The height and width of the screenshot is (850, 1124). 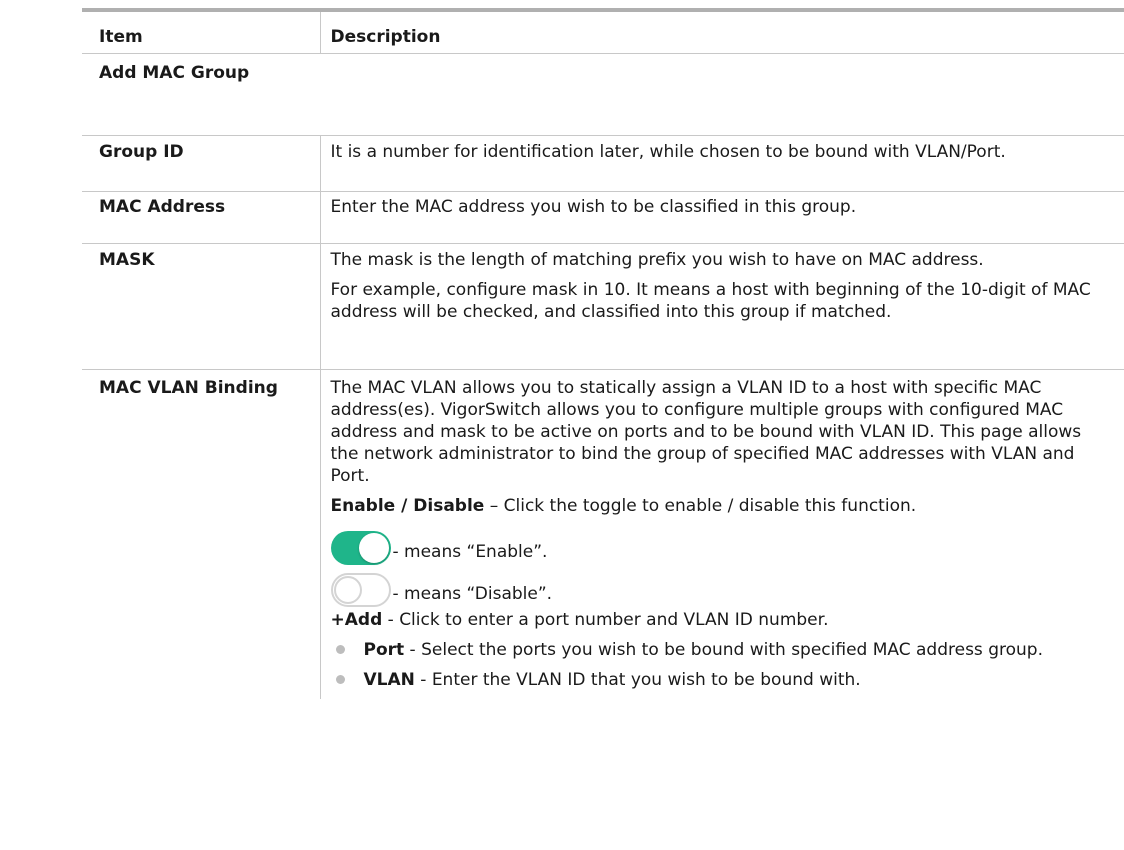 I want to click on header-description: Description, so click(x=722, y=32).